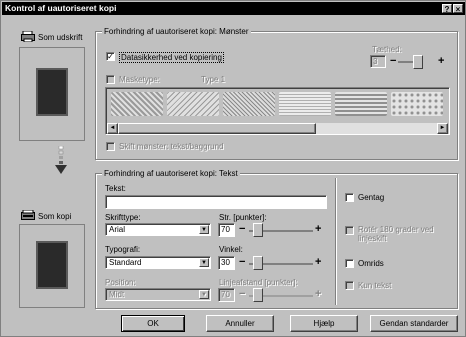 The width and height of the screenshot is (466, 337). What do you see at coordinates (110, 146) in the screenshot?
I see `hide-pattern-checkbox` at bounding box center [110, 146].